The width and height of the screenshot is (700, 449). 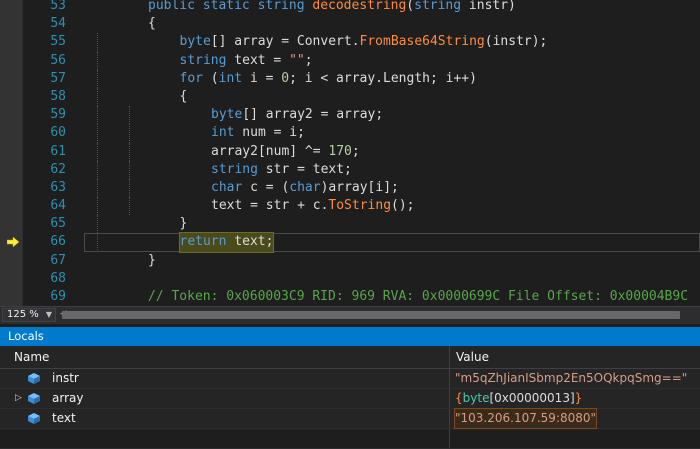 I want to click on locals-column-header: Name Value, so click(x=350, y=357).